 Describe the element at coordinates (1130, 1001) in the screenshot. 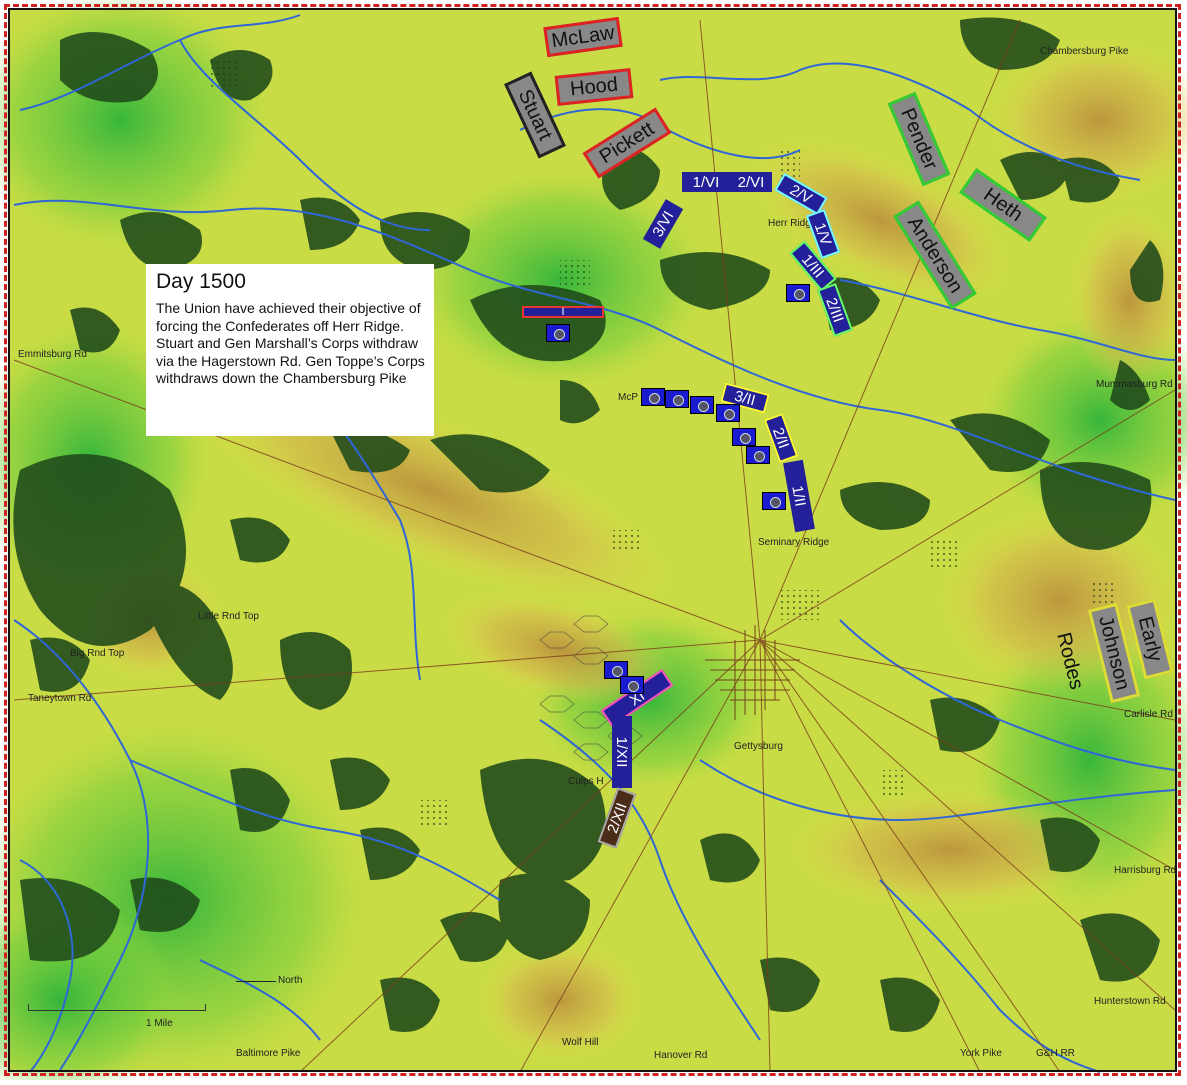

I see `label-hunterstown-rd: Hunterstown Rd` at that location.